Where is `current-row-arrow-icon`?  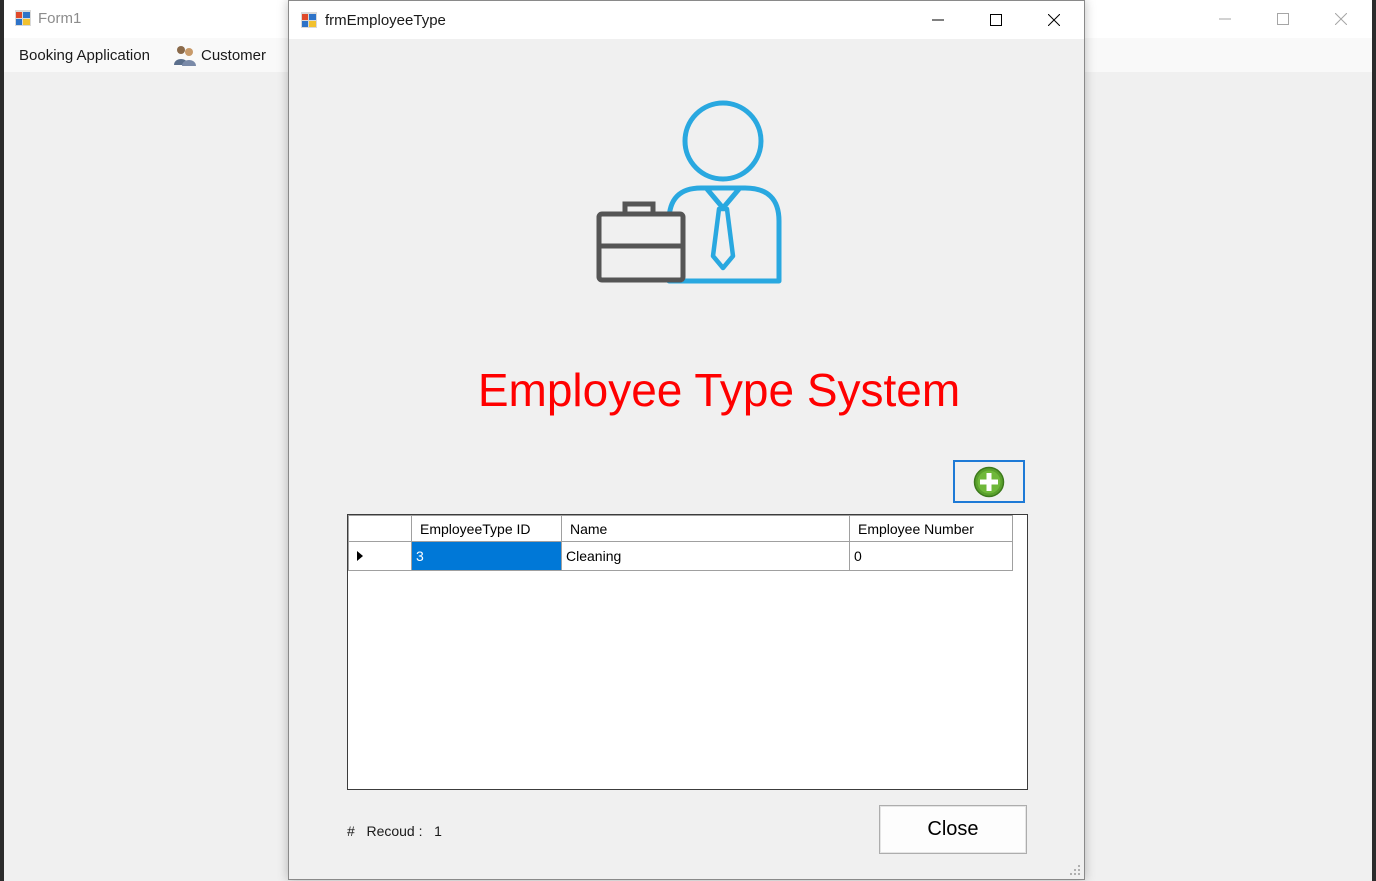
current-row-arrow-icon is located at coordinates (360, 556).